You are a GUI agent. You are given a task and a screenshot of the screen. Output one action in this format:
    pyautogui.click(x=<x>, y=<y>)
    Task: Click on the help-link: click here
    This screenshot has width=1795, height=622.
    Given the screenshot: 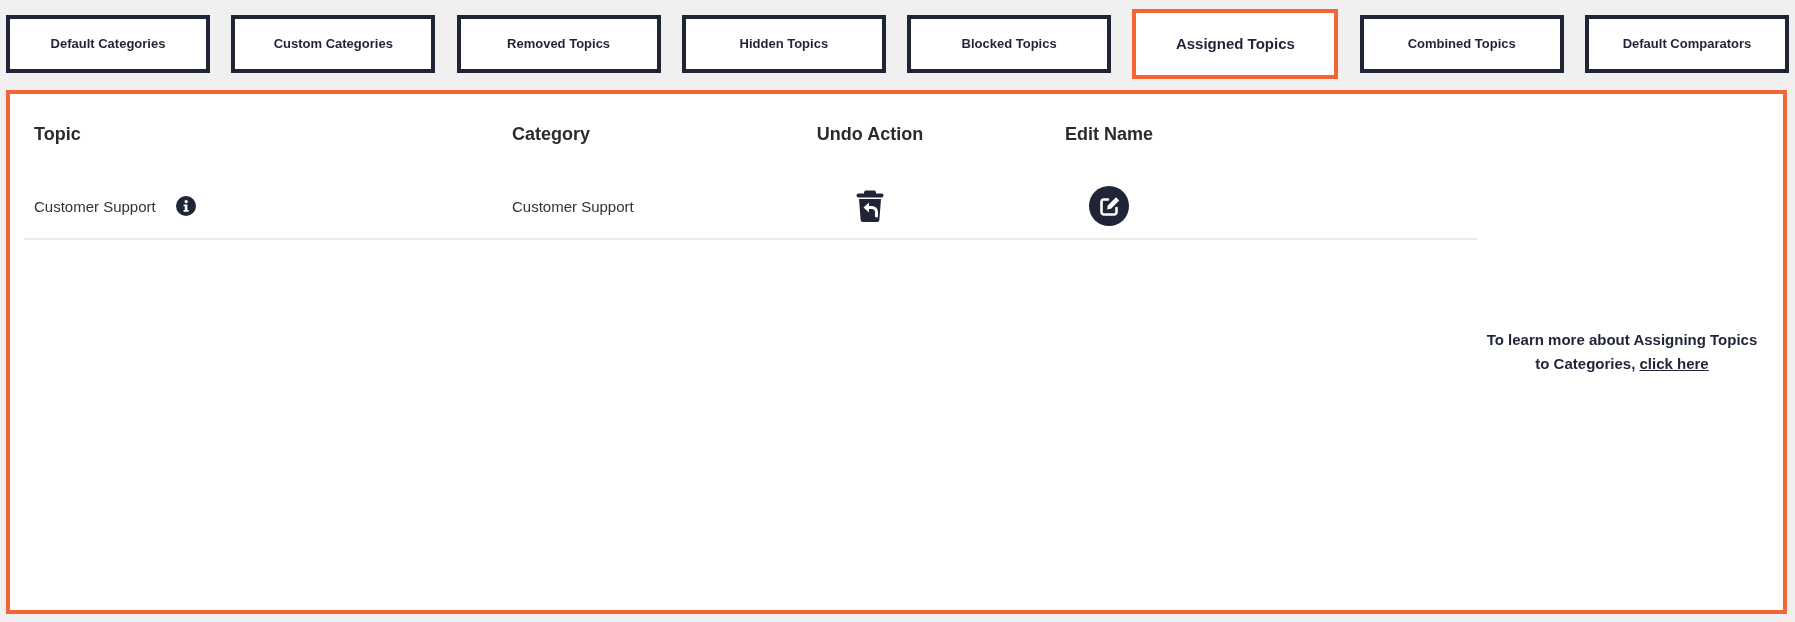 What is the action you would take?
    pyautogui.click(x=1674, y=363)
    